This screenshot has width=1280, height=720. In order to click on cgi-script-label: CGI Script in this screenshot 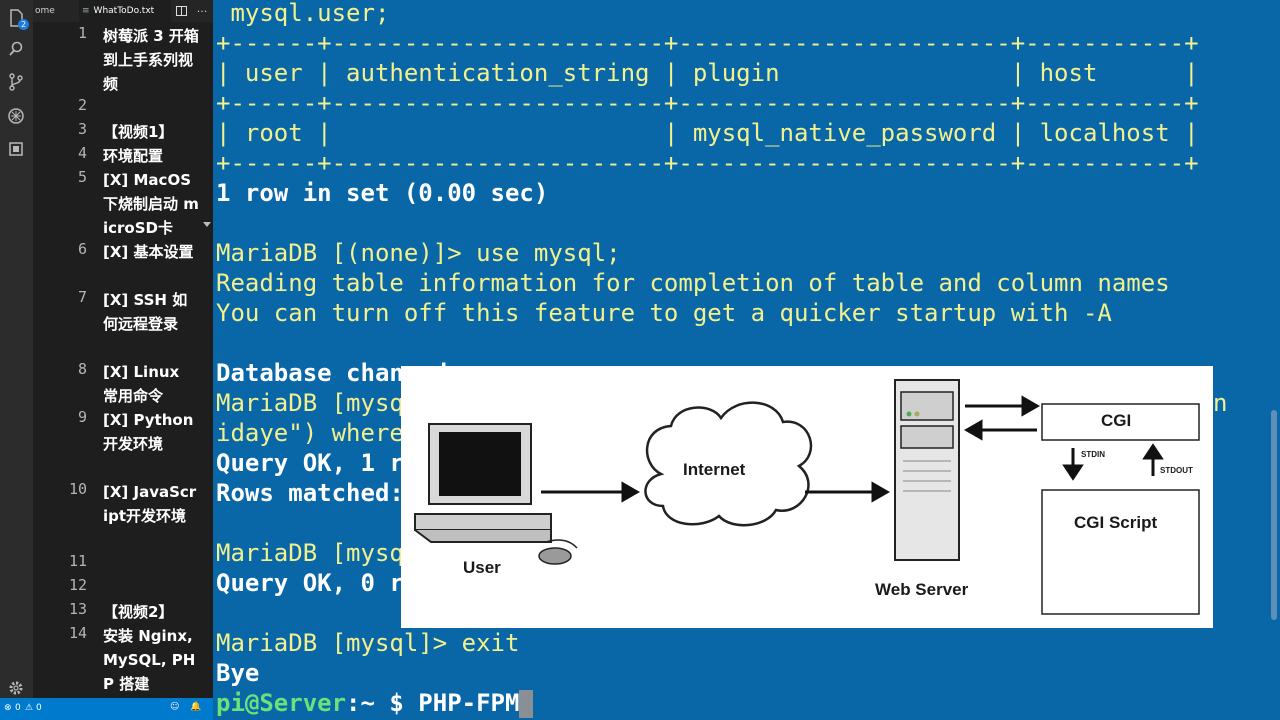, I will do `click(1116, 522)`.